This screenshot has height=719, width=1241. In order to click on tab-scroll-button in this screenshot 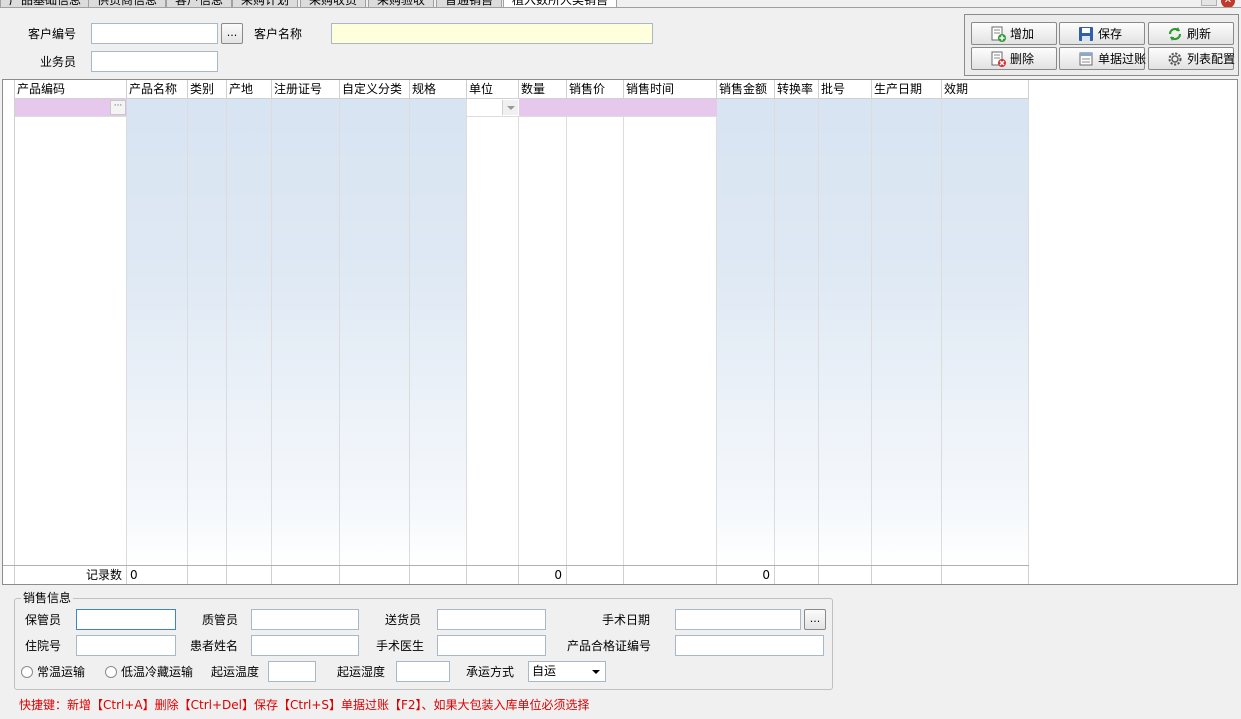, I will do `click(1209, 3)`.